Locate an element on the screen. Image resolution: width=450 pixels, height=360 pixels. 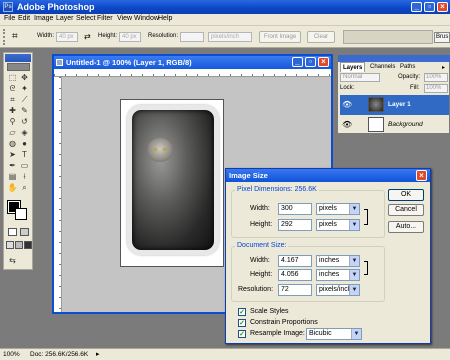
menu-select: Select is located at coordinates (85, 18).